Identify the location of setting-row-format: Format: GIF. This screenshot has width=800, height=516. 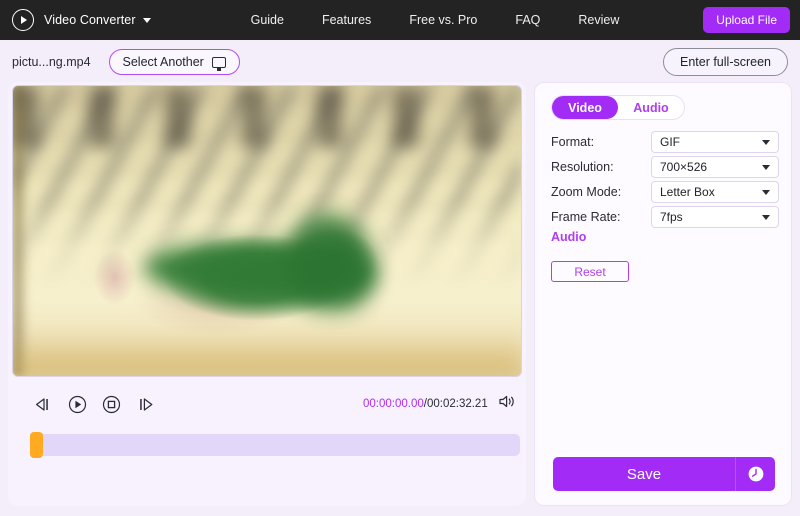
(665, 142).